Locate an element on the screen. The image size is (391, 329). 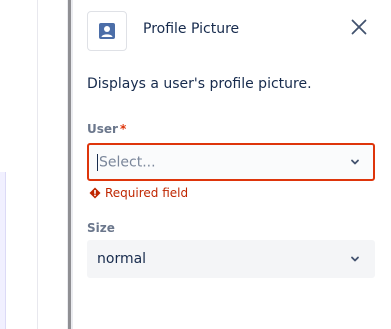
error-icon is located at coordinates (95, 193).